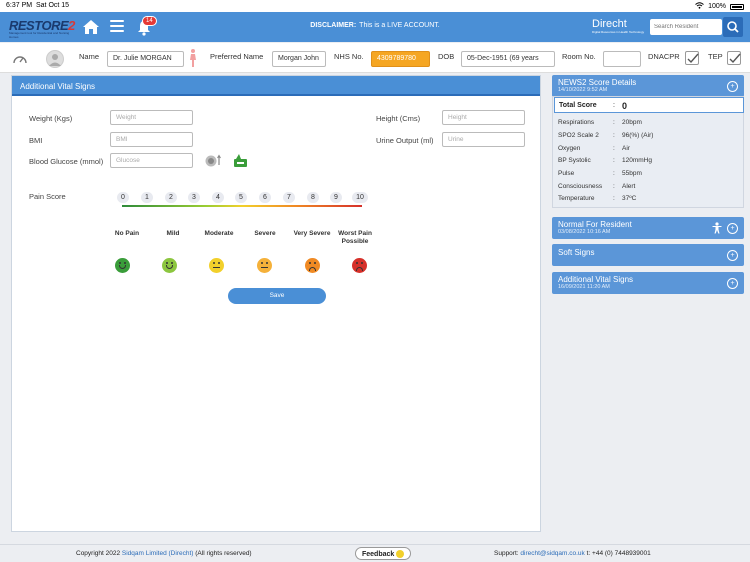 The image size is (750, 562). I want to click on pain-number: 5, so click(241, 197).